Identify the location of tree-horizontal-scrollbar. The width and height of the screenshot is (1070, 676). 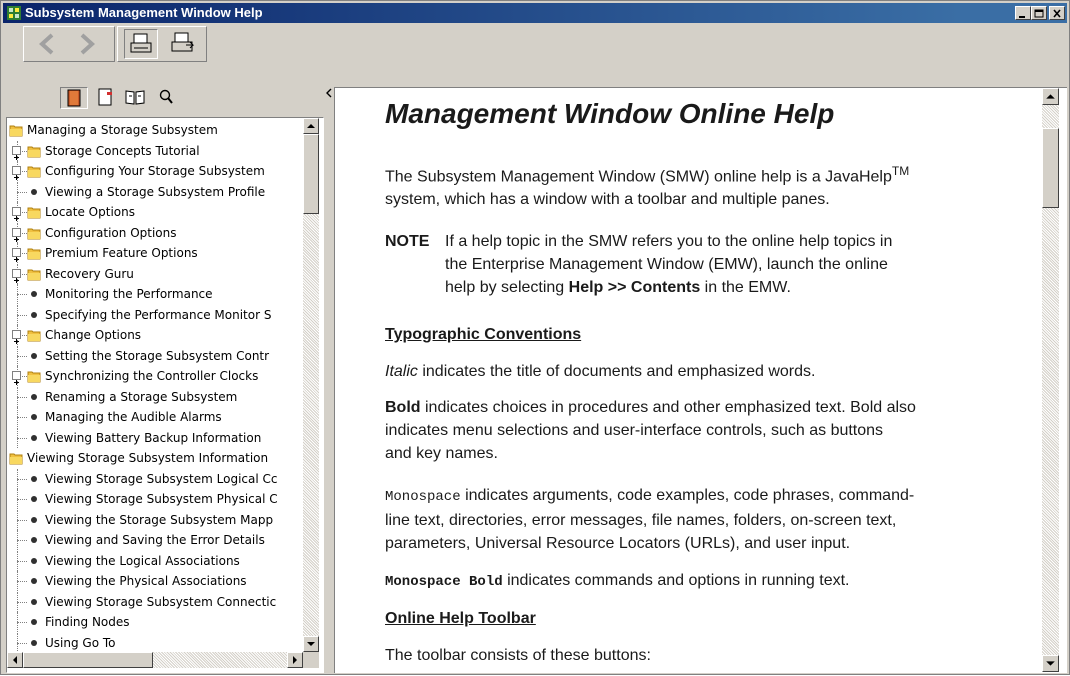
(155, 660).